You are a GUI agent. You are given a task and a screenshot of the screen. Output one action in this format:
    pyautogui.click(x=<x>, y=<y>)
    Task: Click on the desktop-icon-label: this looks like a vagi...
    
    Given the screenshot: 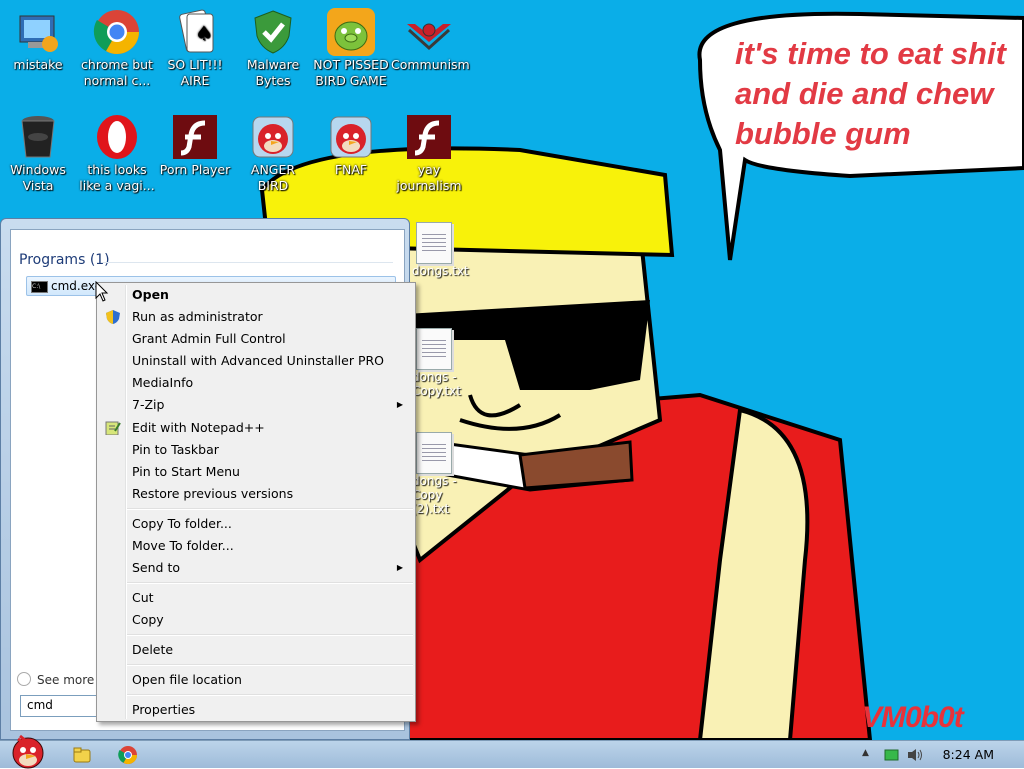 What is the action you would take?
    pyautogui.click(x=117, y=177)
    